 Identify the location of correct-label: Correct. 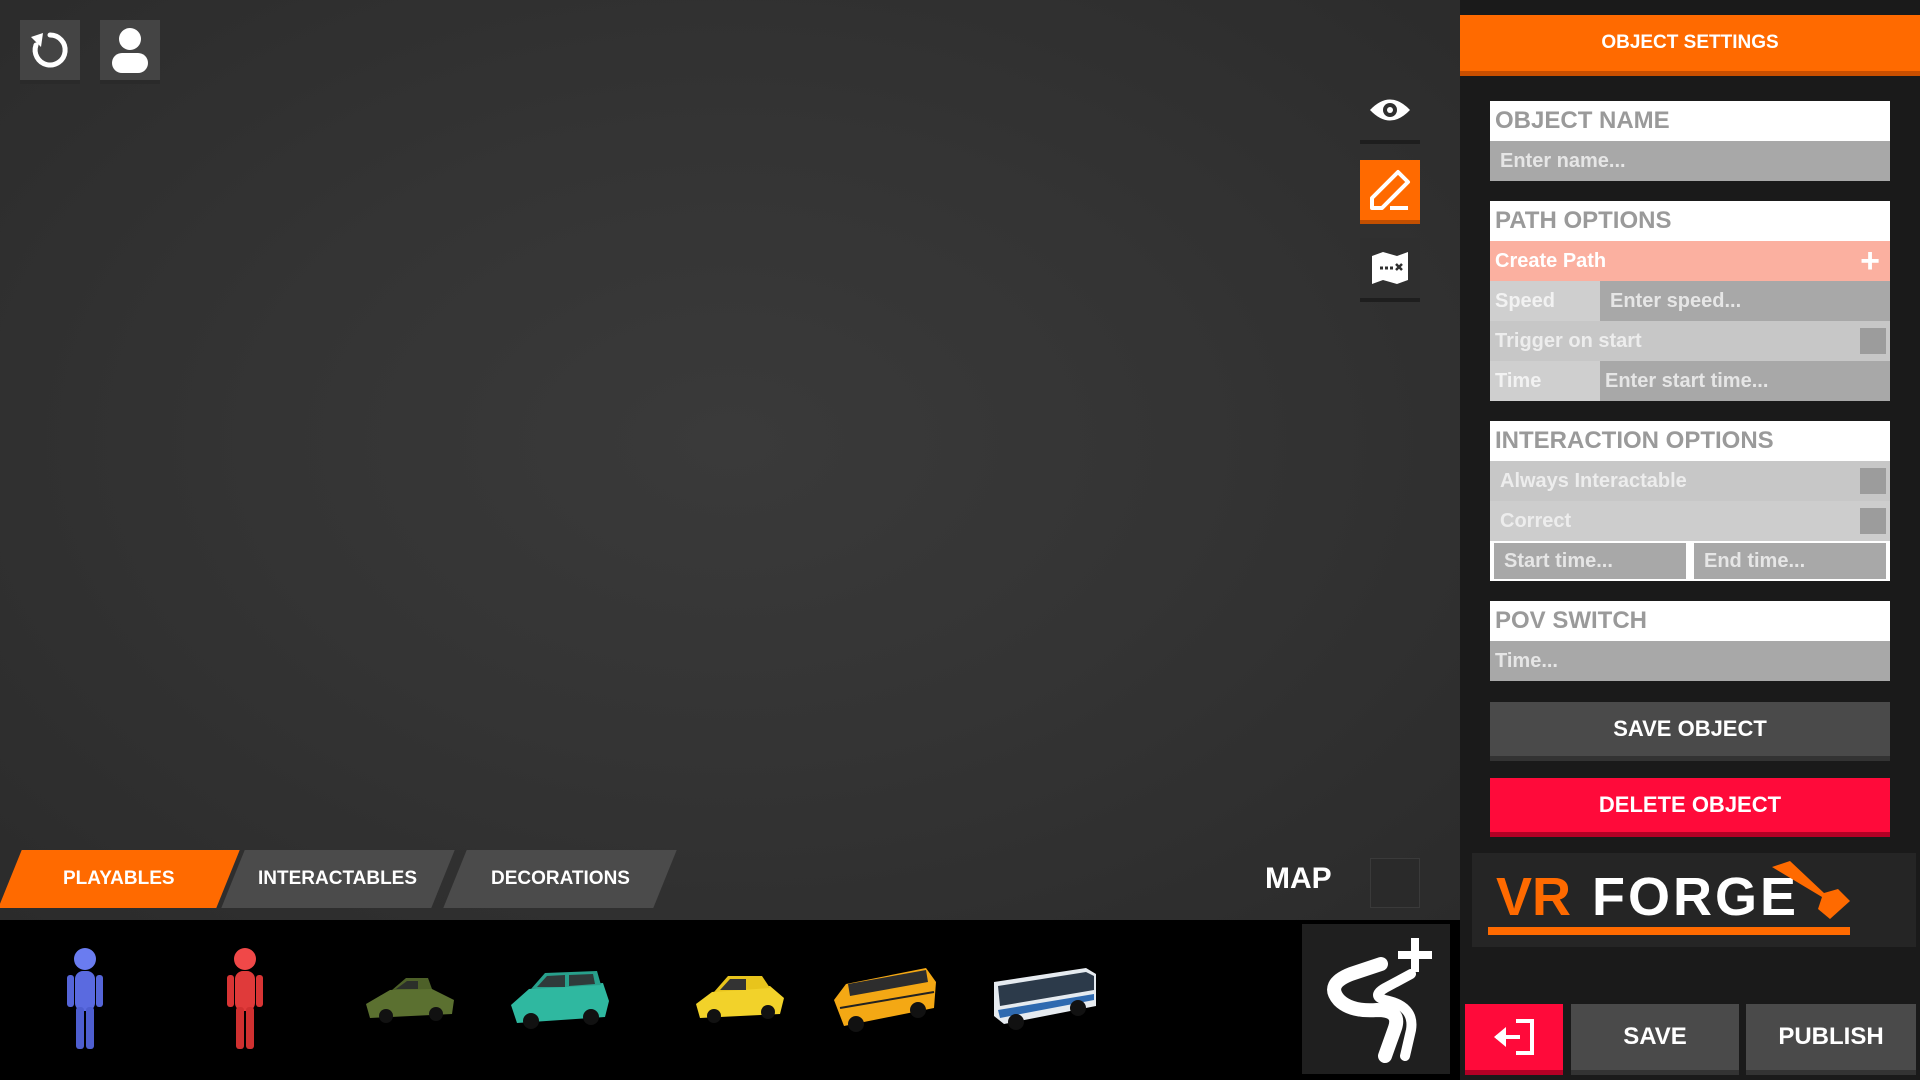
(1536, 520).